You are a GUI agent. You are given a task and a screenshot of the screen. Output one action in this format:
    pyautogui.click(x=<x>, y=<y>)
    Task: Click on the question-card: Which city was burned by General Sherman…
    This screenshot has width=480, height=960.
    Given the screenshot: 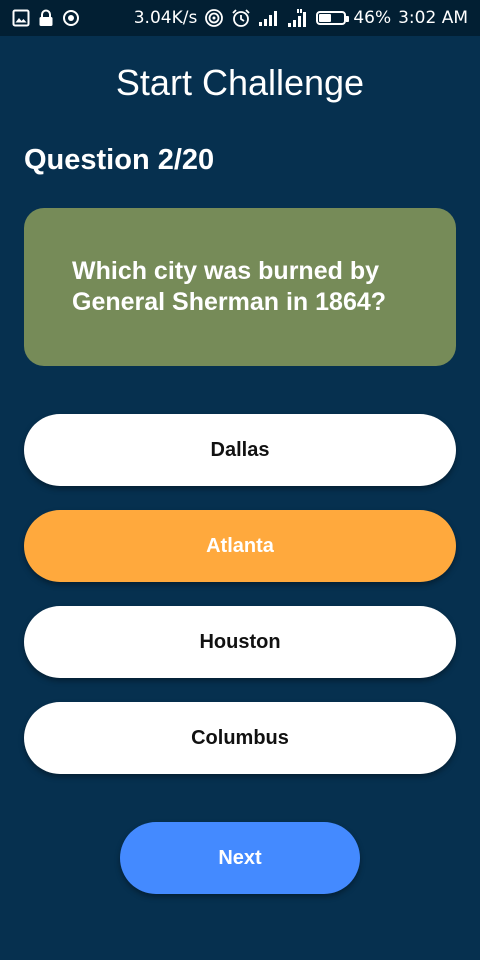 What is the action you would take?
    pyautogui.click(x=240, y=287)
    